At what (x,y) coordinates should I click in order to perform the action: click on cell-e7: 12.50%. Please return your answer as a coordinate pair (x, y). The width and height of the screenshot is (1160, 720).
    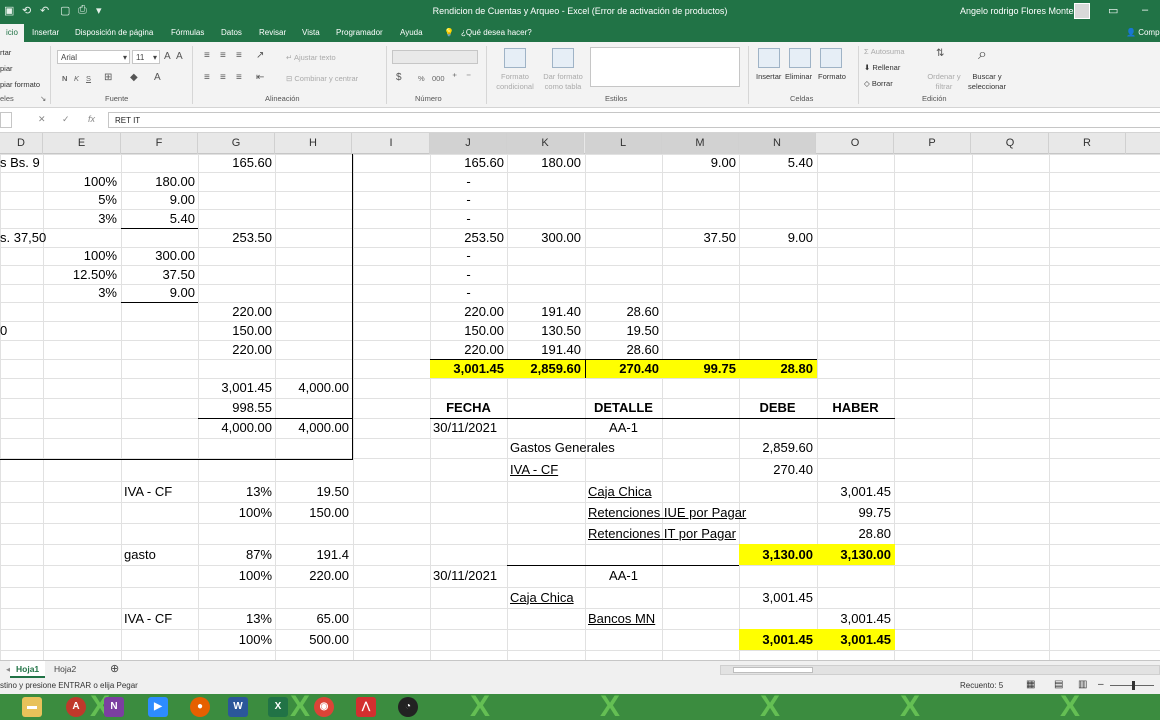
    Looking at the image, I should click on (81, 275).